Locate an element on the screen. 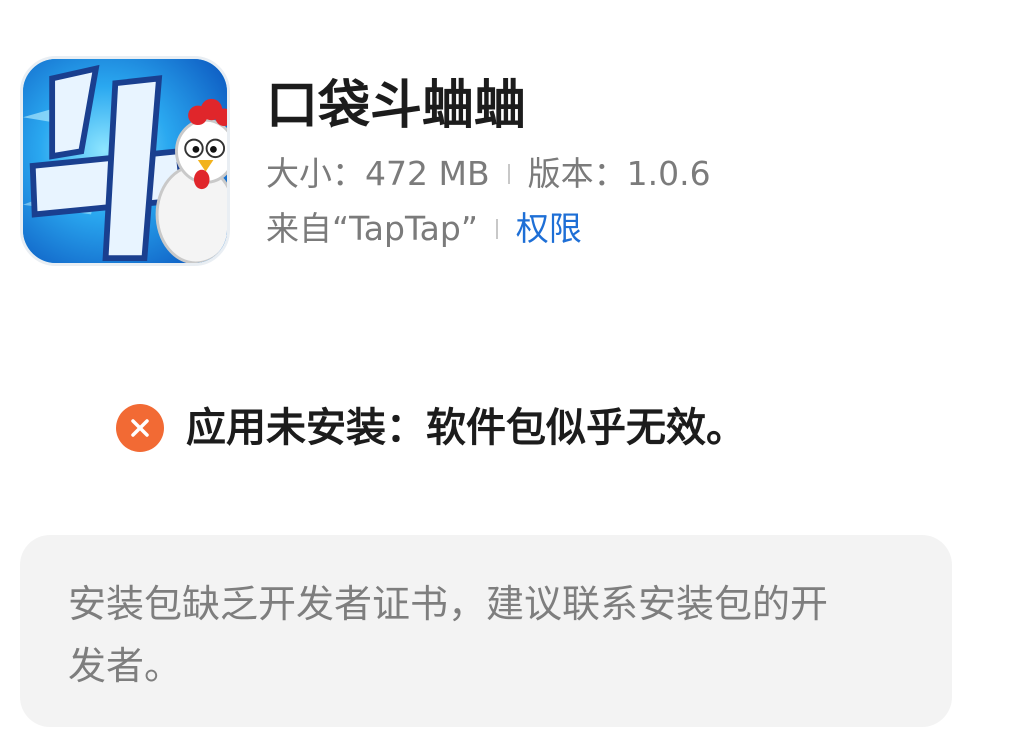 The width and height of the screenshot is (1026, 739). app-icon is located at coordinates (125, 161).